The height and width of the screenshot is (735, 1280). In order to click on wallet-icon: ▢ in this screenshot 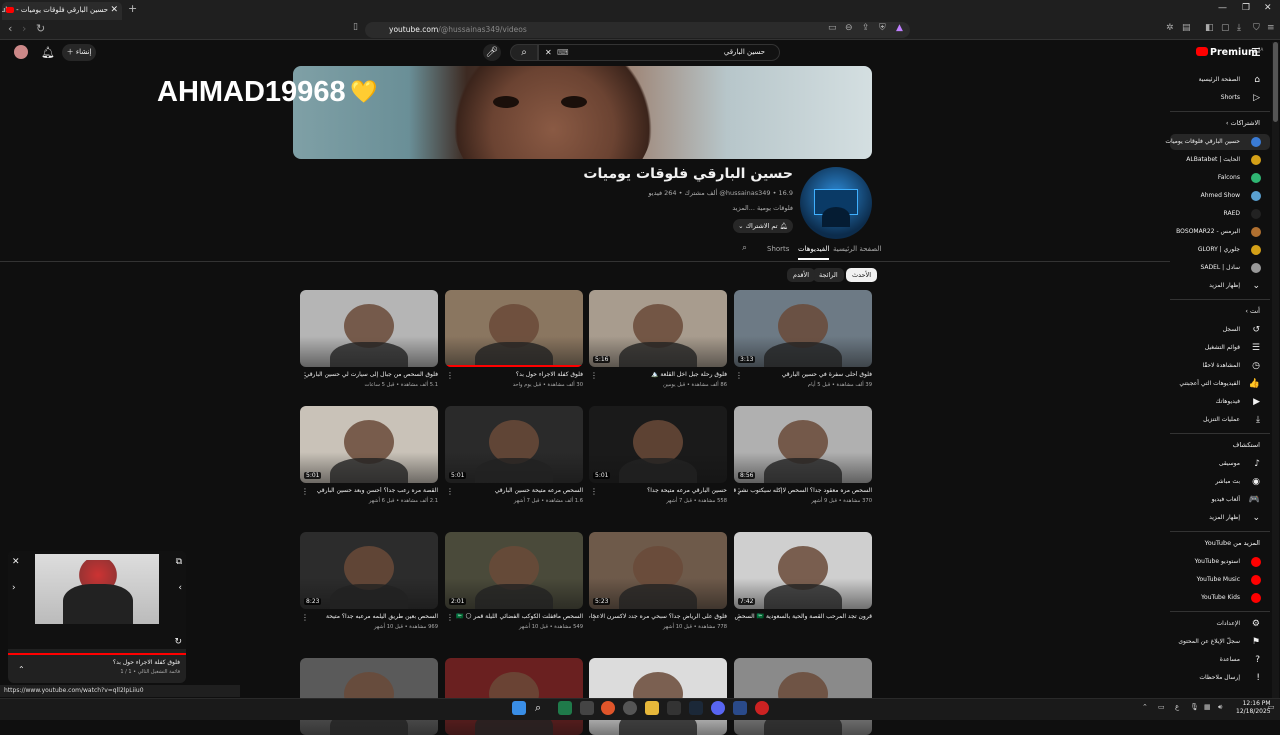, I will do `click(1225, 28)`.